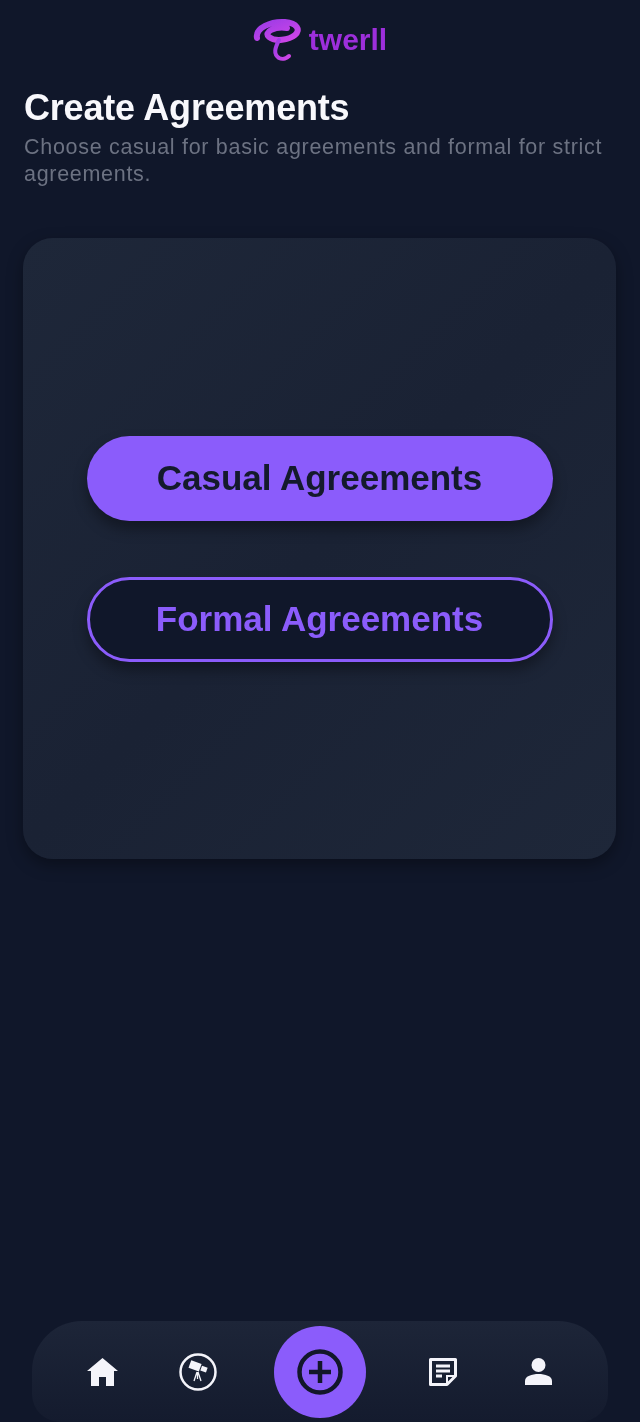 The image size is (640, 1422). I want to click on page-title: Create Agreements, so click(187, 108).